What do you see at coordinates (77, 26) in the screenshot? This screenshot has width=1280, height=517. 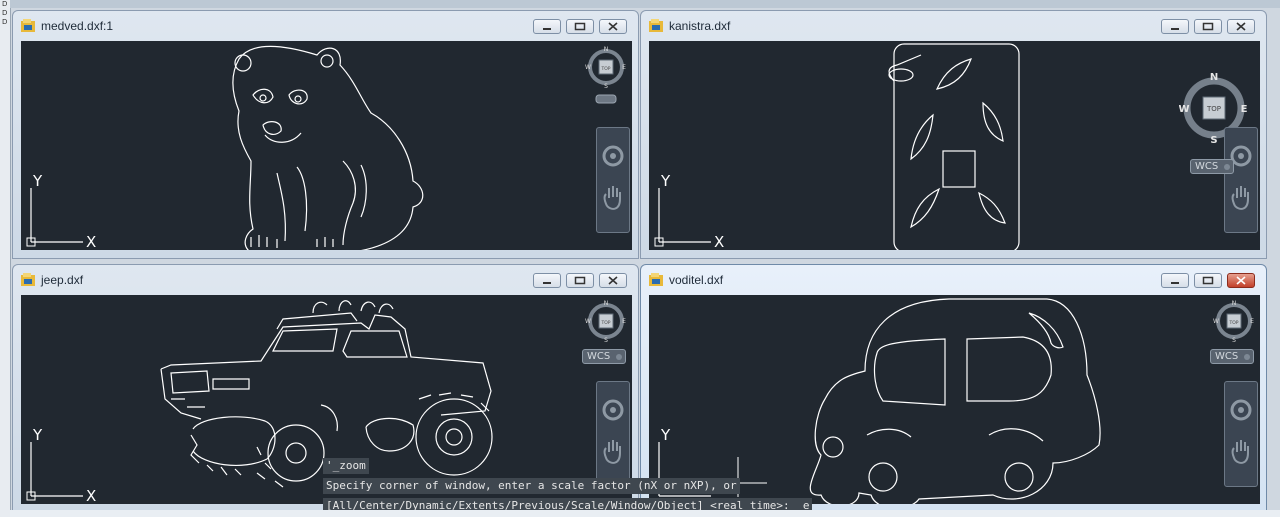 I see `window-title: medved.dxf:1` at bounding box center [77, 26].